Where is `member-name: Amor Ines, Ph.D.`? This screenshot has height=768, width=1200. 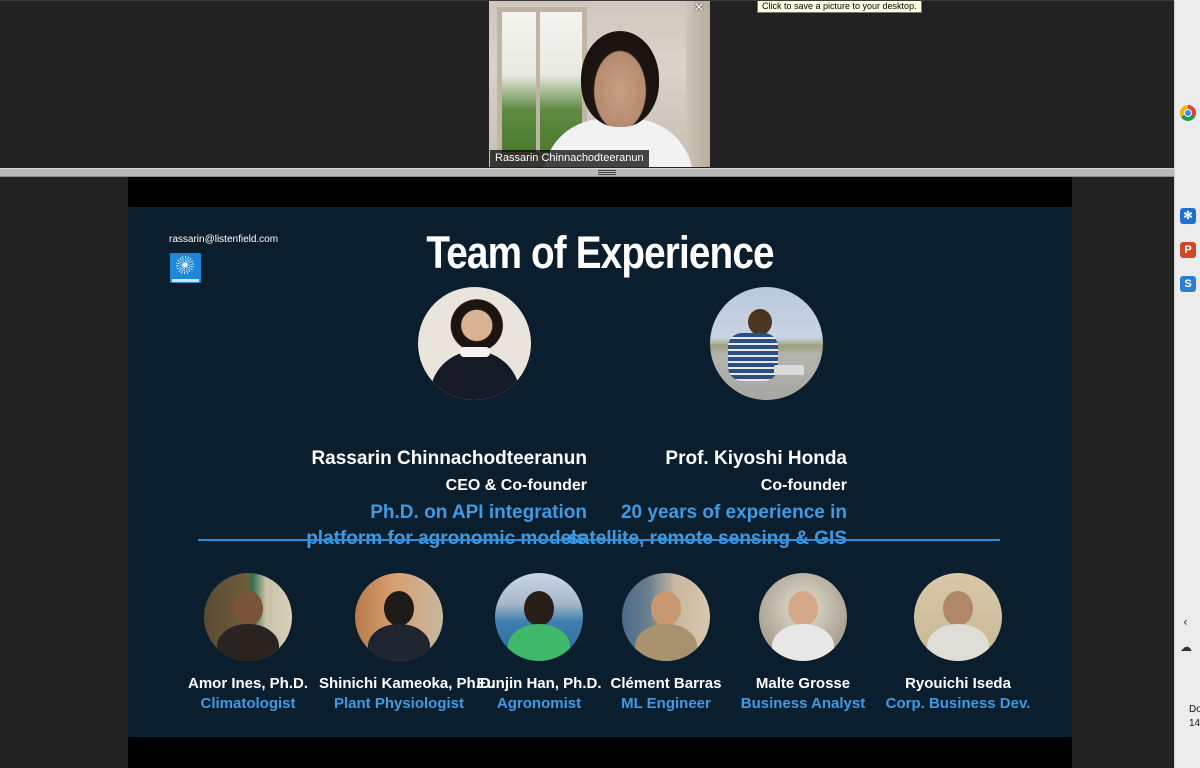
member-name: Amor Ines, Ph.D. is located at coordinates (248, 683).